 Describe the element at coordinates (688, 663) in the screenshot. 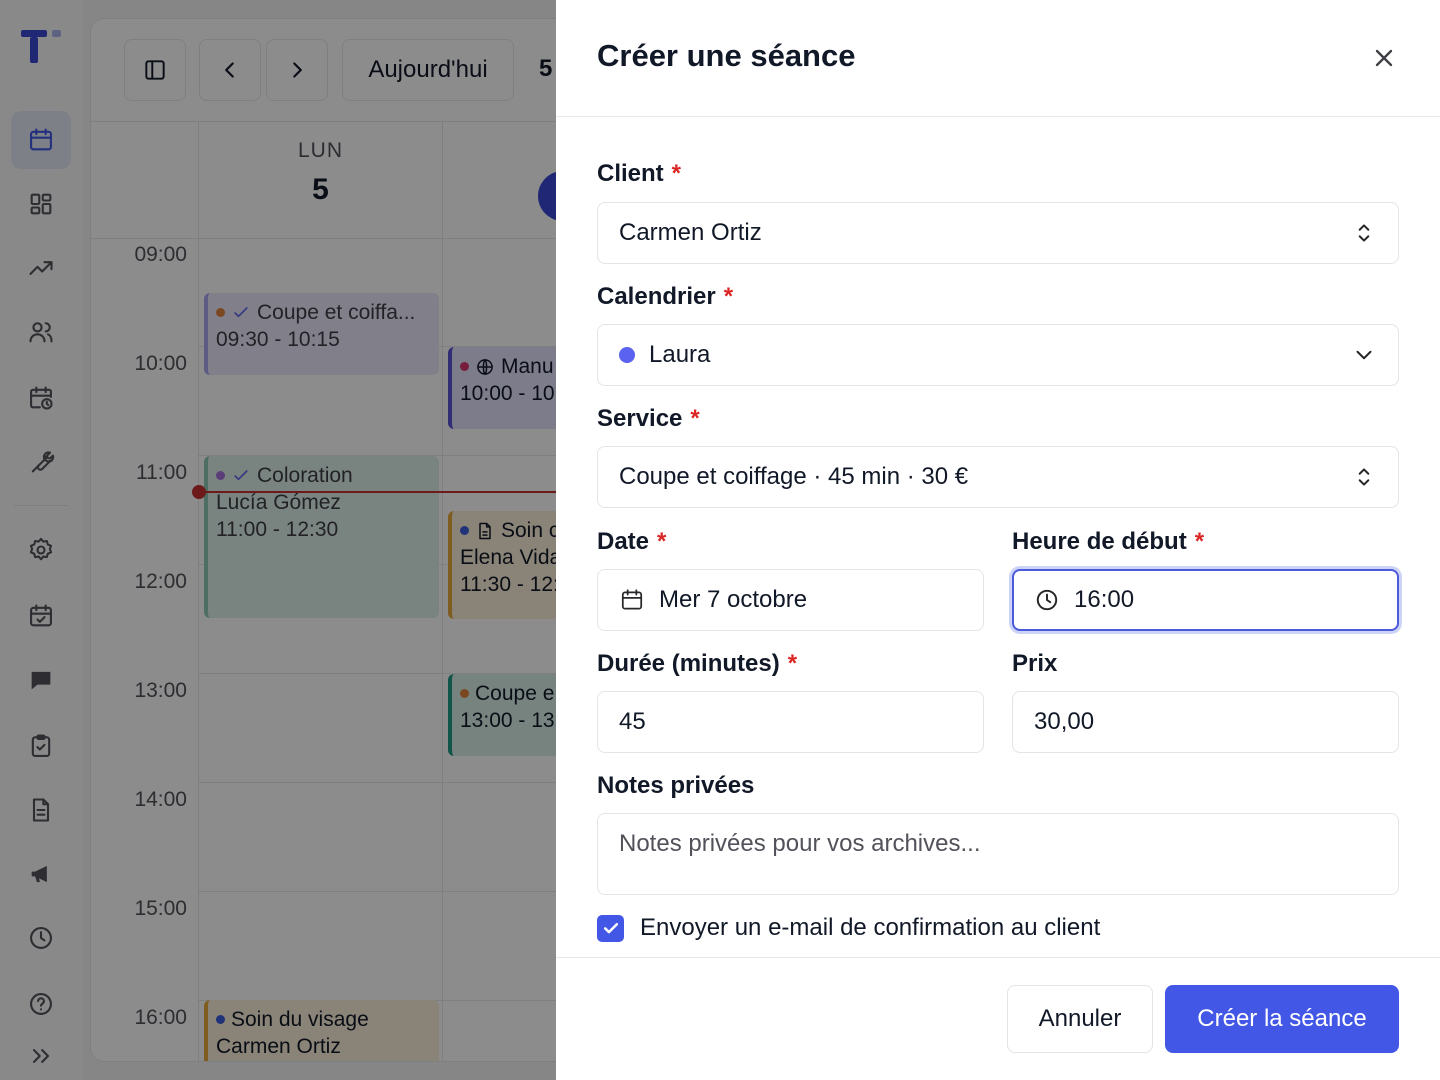

I see `duration-label-text: Durée (minutes)` at that location.